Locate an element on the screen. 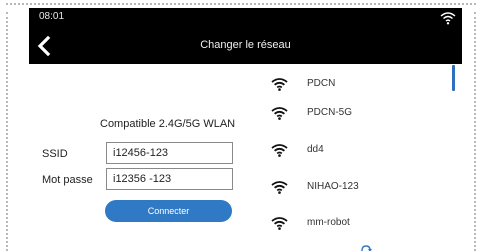  app-bar: Changer le réseau is located at coordinates (245, 46).